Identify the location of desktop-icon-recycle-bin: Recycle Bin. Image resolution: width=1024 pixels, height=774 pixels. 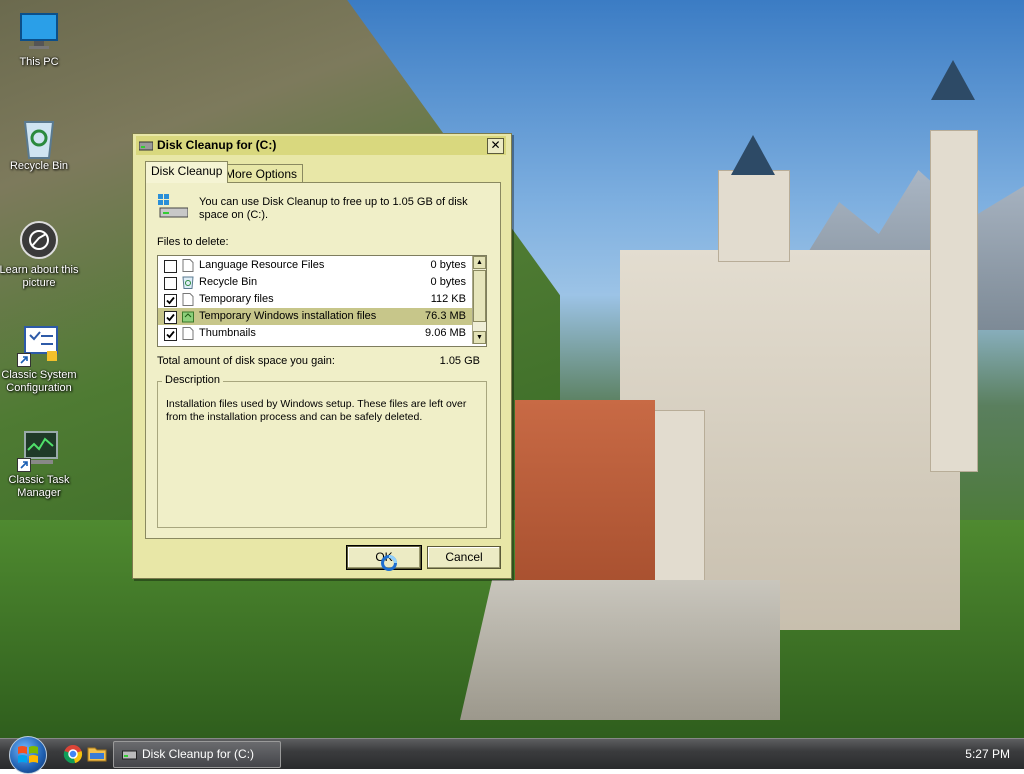
(40, 144).